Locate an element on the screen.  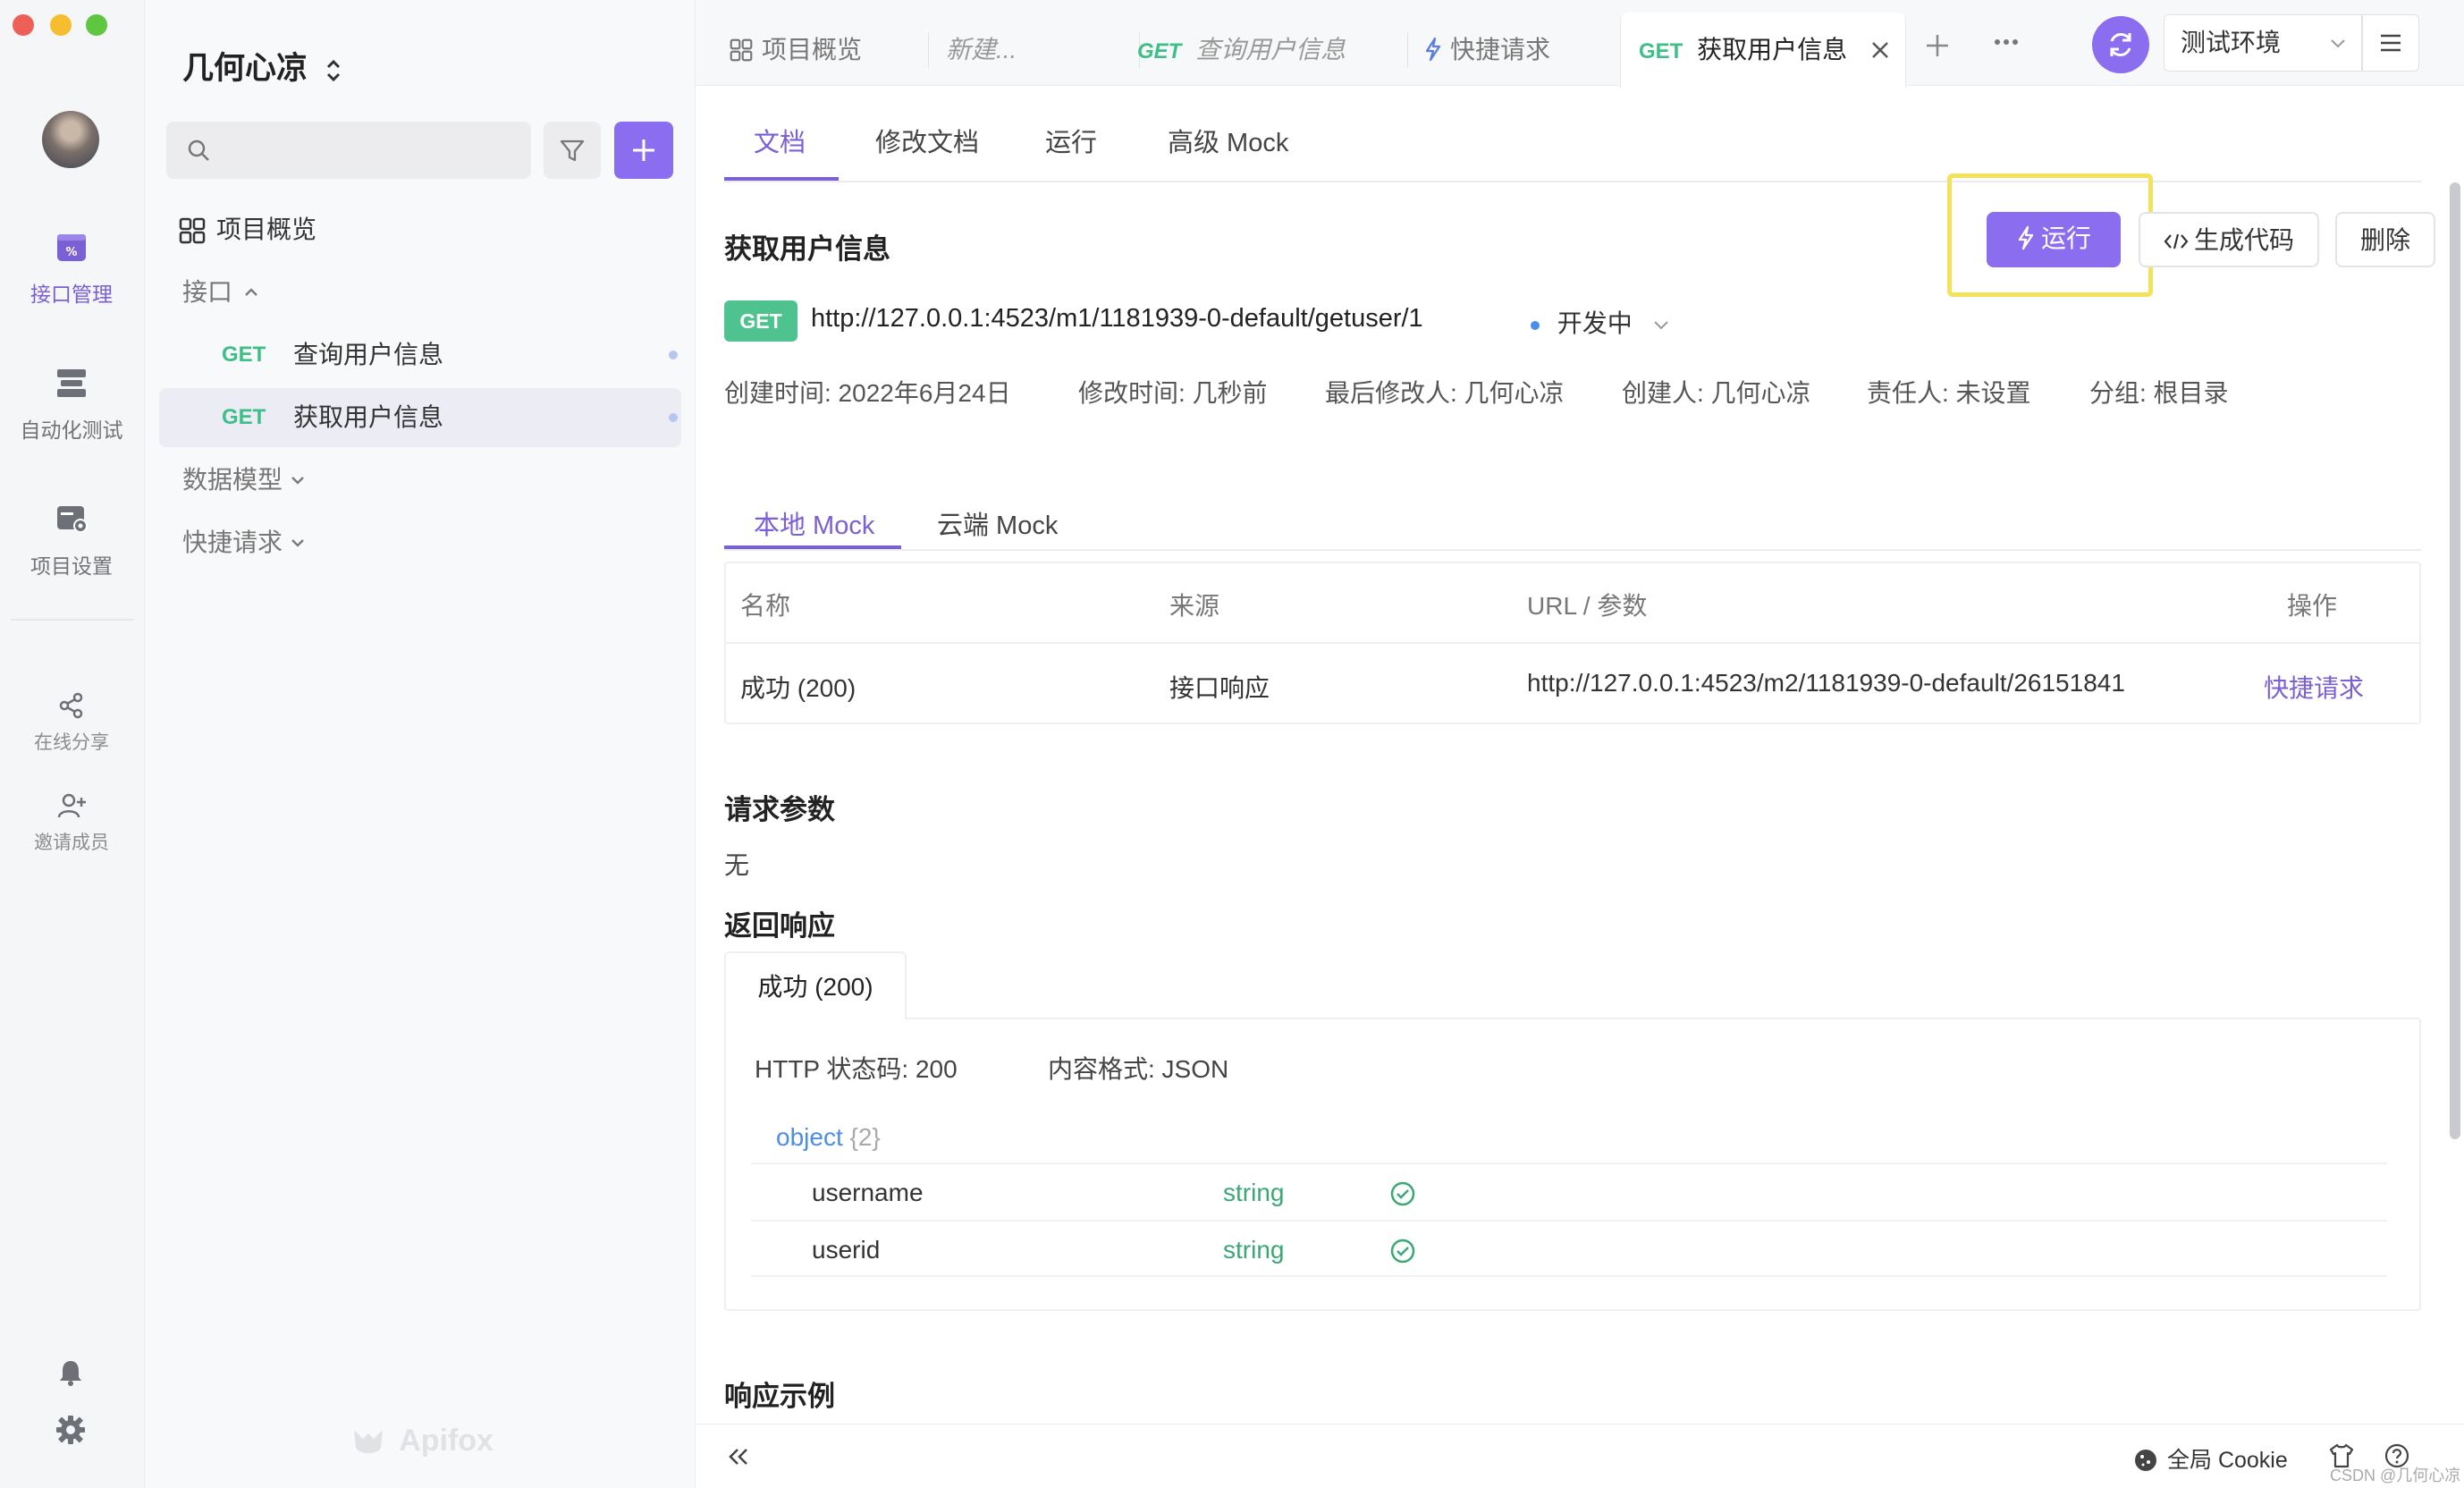
meta-last-modifier: 最后修改人: 几何心凉 is located at coordinates (1445, 393).